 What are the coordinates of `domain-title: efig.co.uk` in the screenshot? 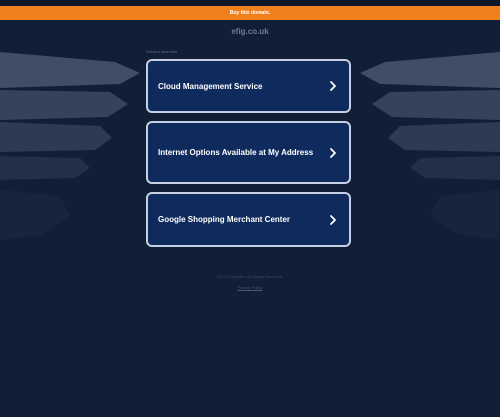 It's located at (250, 31).